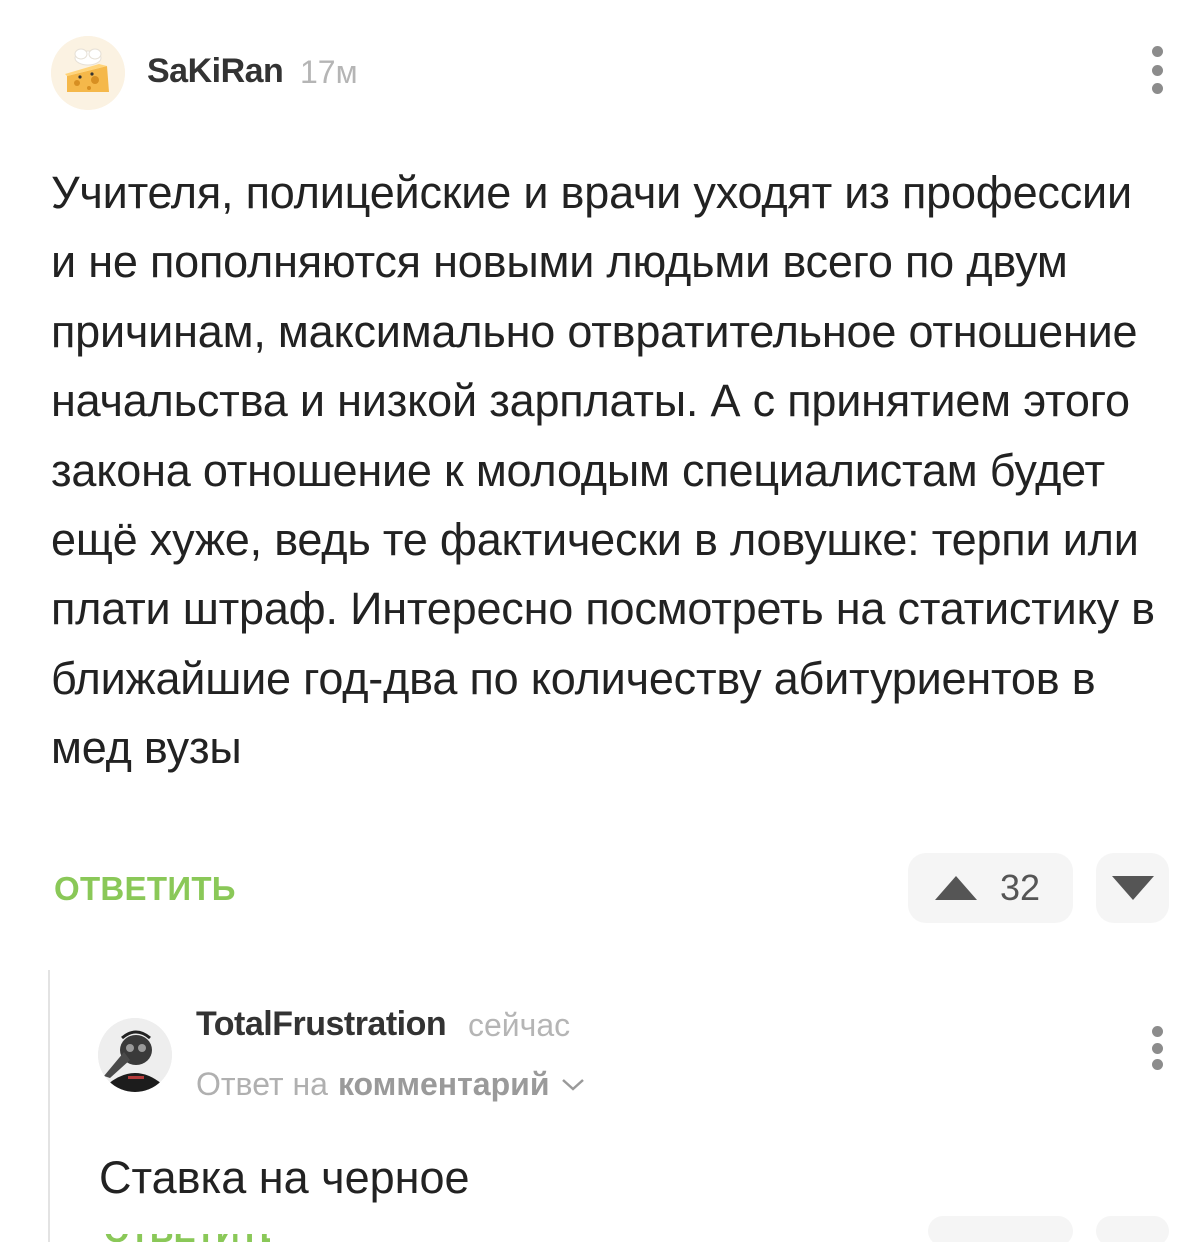  What do you see at coordinates (1020, 887) in the screenshot?
I see `rating-count: 32` at bounding box center [1020, 887].